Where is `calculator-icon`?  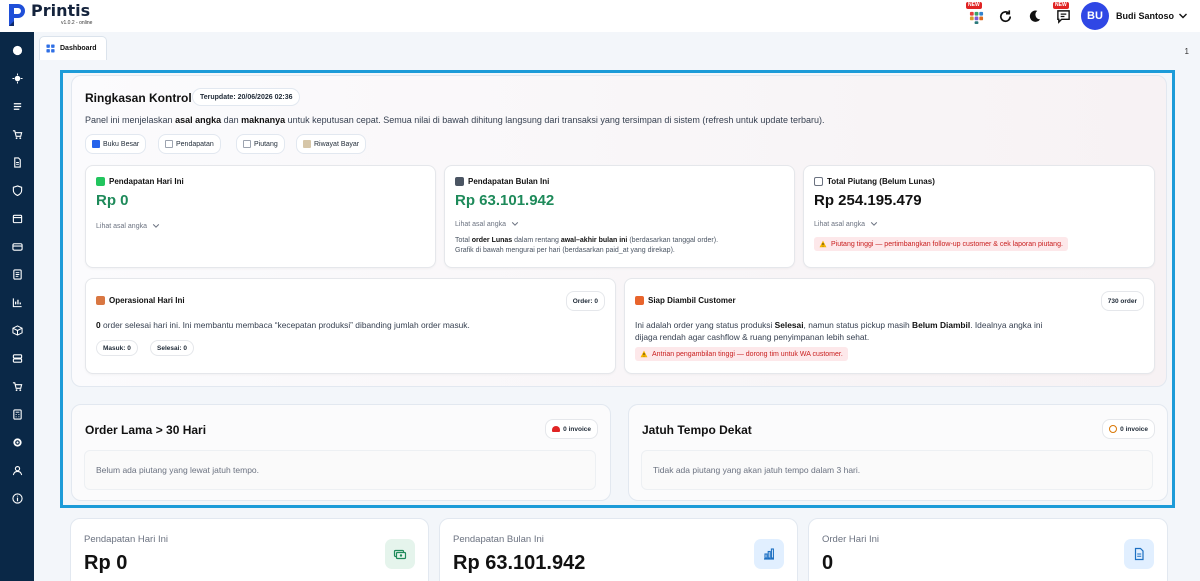
calculator-icon is located at coordinates (17, 414).